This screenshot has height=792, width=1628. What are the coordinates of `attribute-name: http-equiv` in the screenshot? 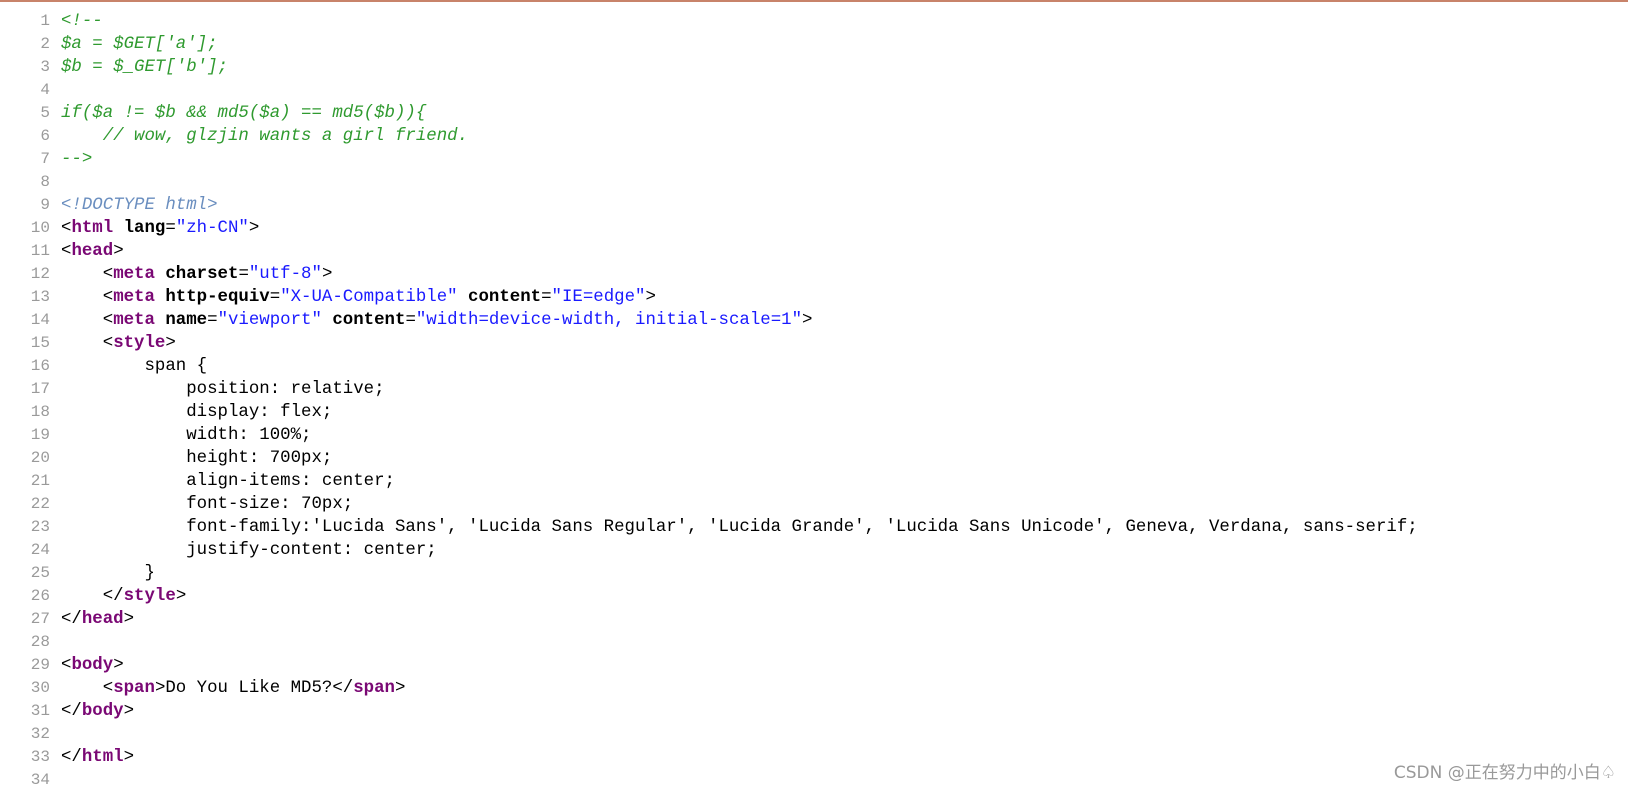 It's located at (212, 297).